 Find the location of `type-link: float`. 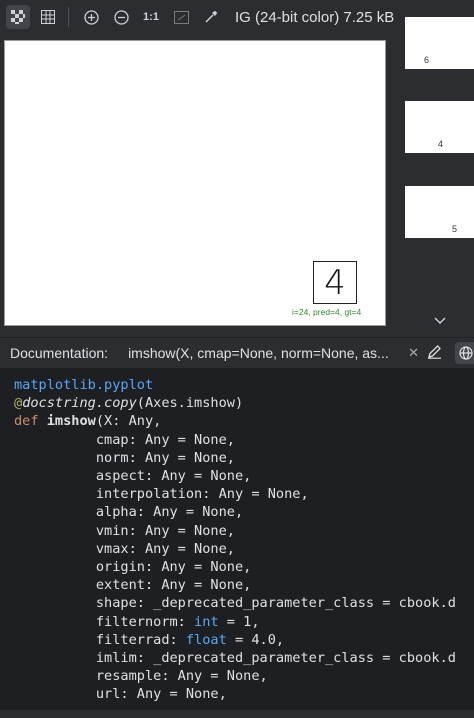

type-link: float is located at coordinates (206, 640).